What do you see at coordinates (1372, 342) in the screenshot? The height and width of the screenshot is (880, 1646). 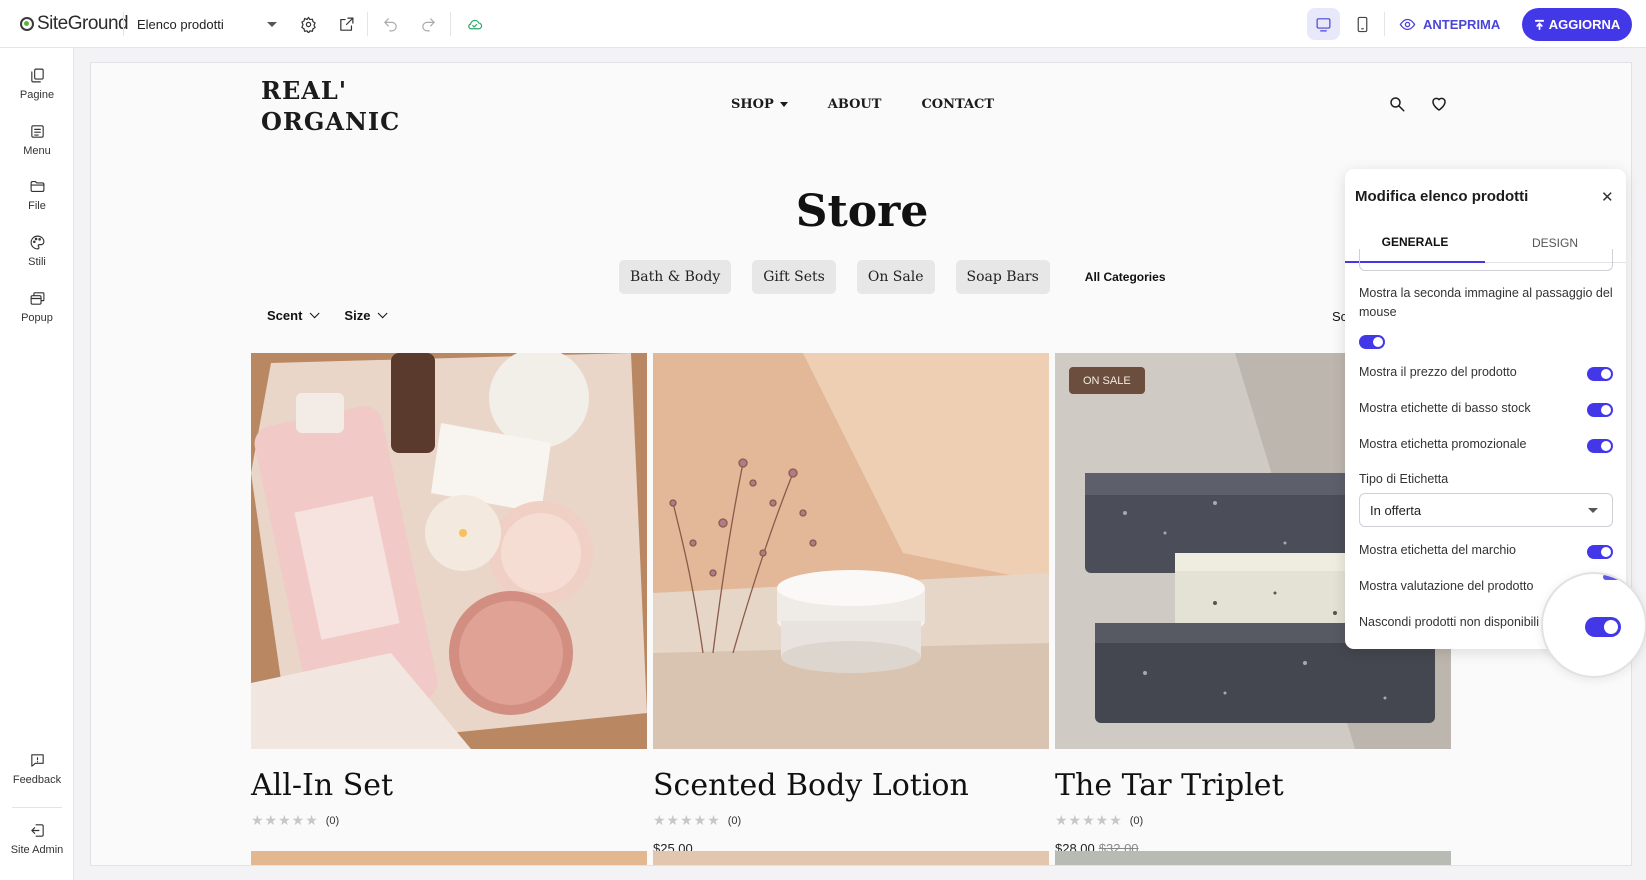 I see `toggle-hover-image` at bounding box center [1372, 342].